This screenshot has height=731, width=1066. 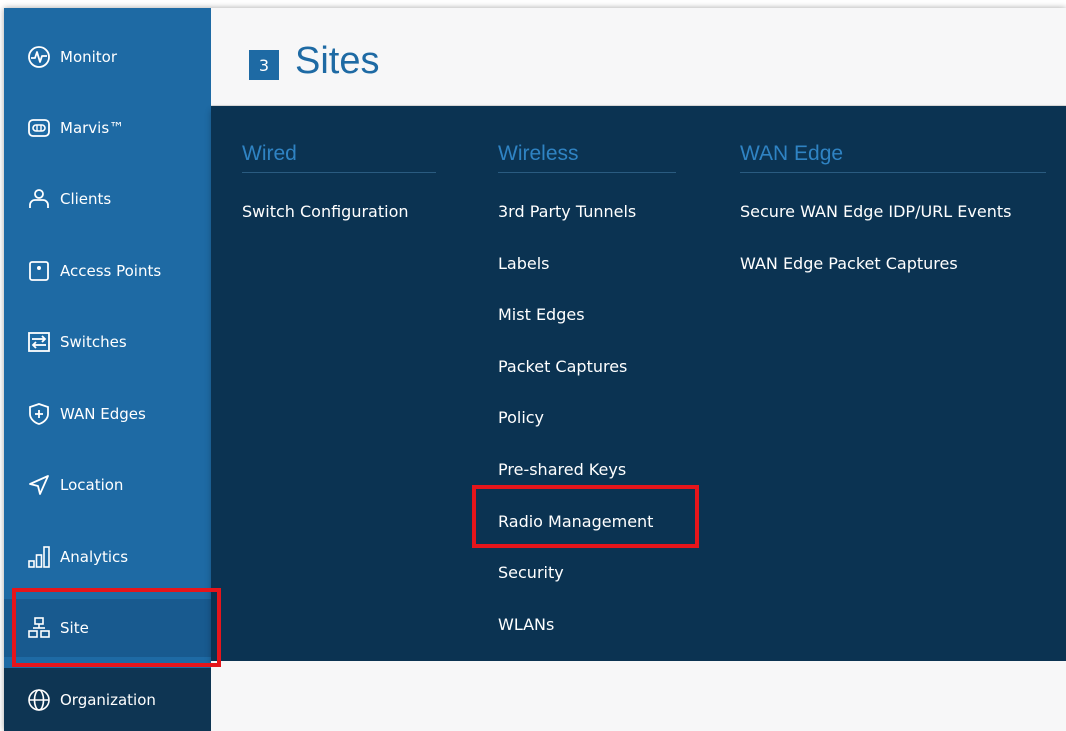 I want to click on sidebar-item-label: Organization, so click(x=108, y=699).